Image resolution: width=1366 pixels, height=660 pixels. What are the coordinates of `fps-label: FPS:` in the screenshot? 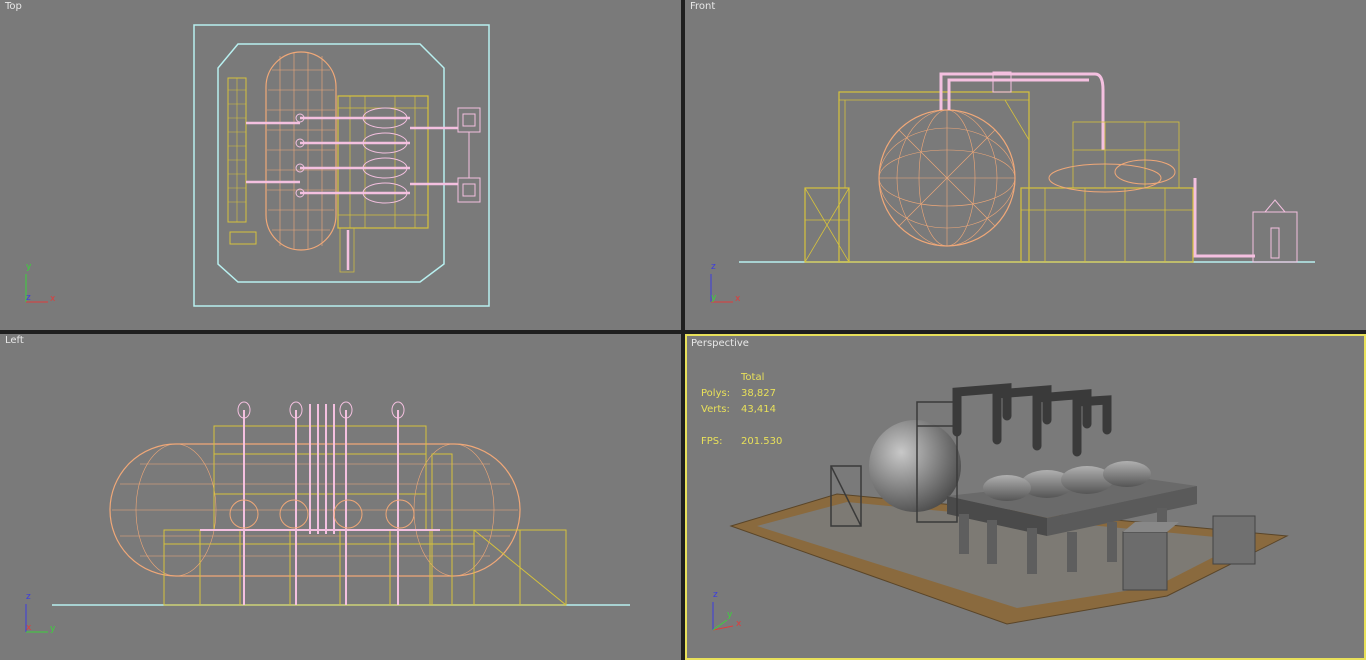 It's located at (712, 441).